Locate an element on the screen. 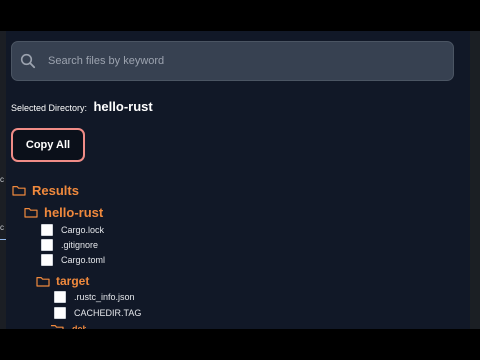  file-label: CACHEDIR.TAG is located at coordinates (108, 313).